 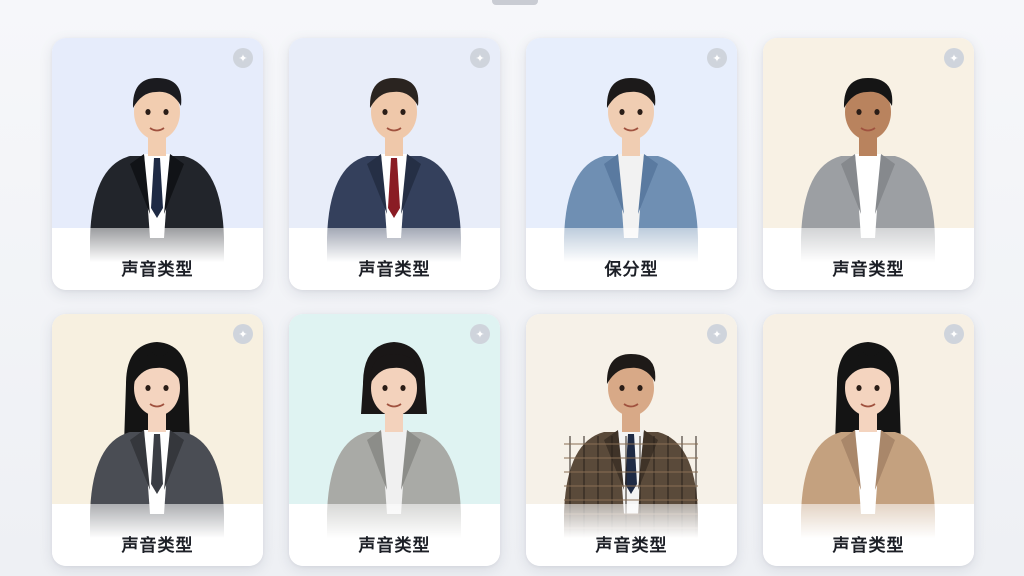 I want to click on voice-card: ✦ 保分型, so click(x=631, y=164).